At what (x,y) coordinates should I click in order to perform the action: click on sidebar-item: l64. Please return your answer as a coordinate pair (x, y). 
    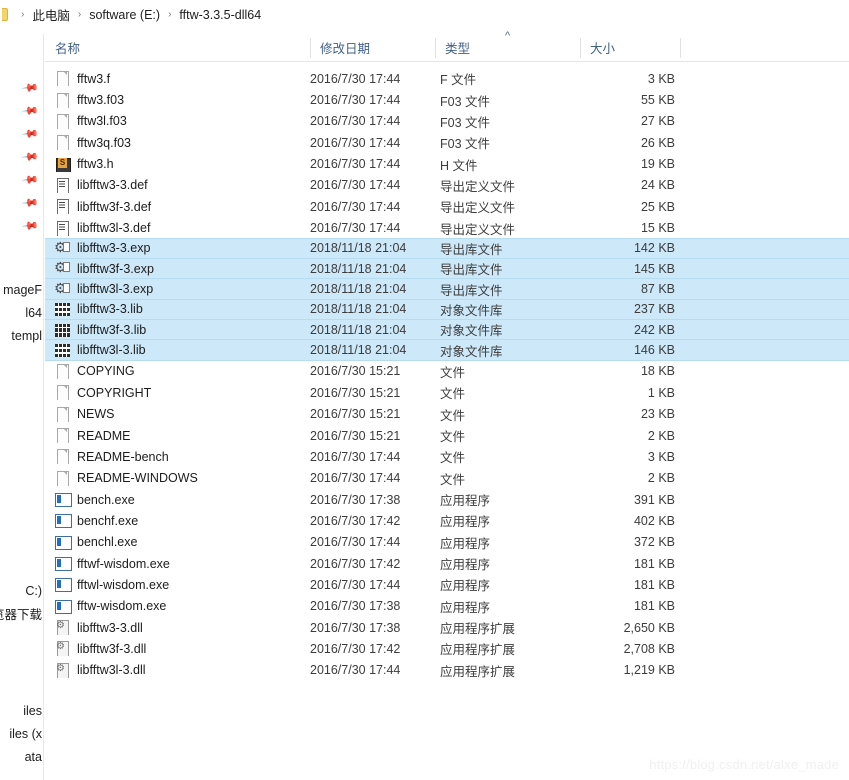
    Looking at the image, I should click on (33, 312).